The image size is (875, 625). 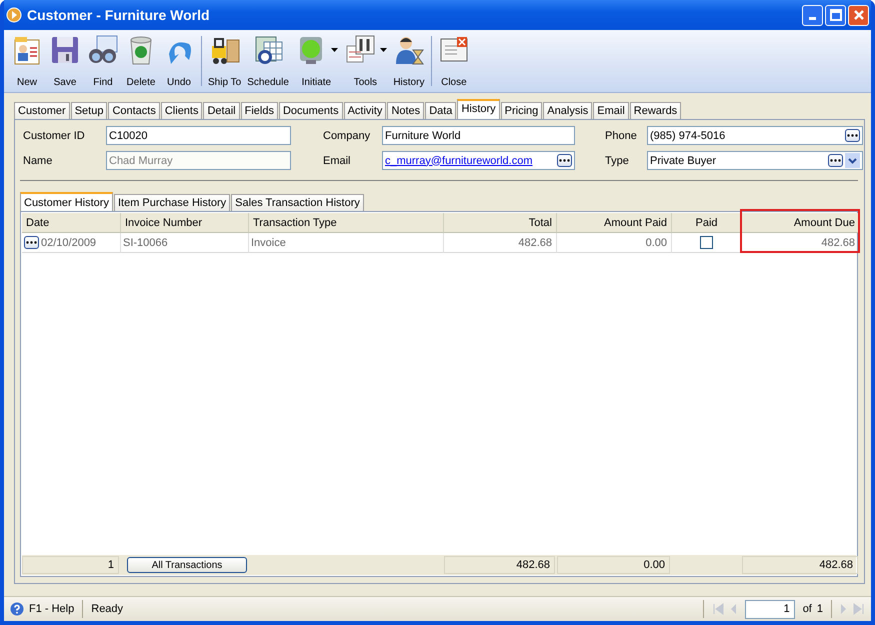 I want to click on tab: Fields, so click(x=259, y=110).